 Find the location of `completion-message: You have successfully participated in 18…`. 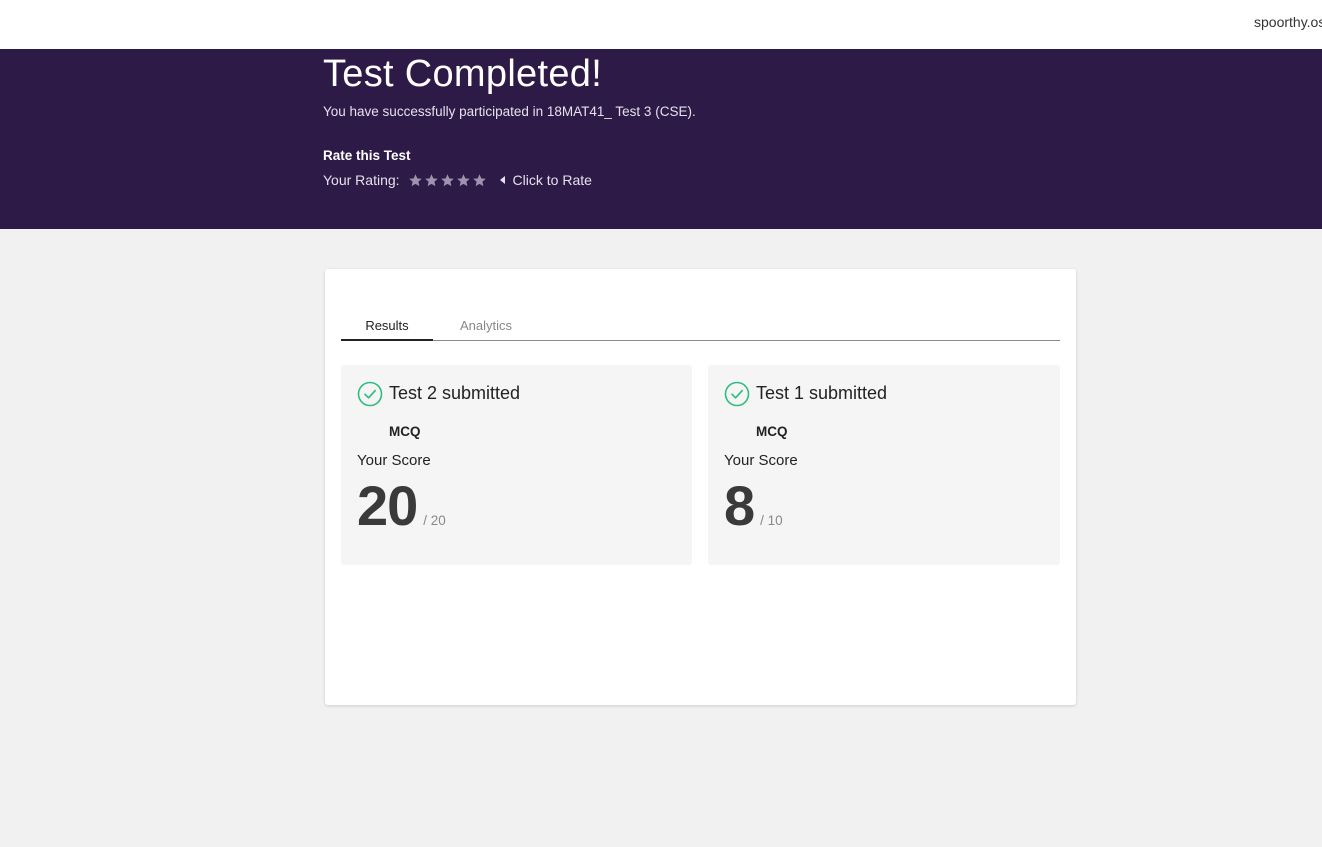

completion-message: You have successfully participated in 18… is located at coordinates (509, 111).